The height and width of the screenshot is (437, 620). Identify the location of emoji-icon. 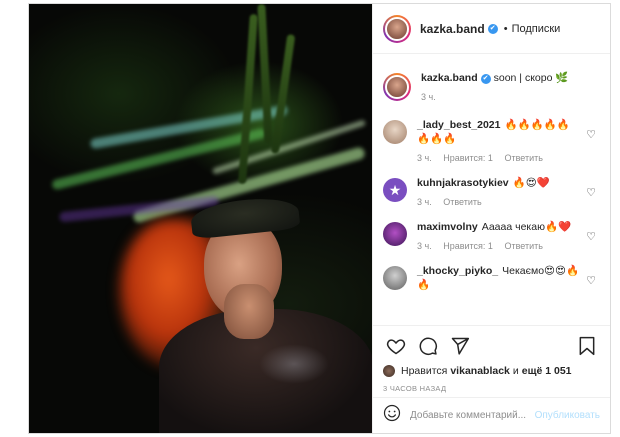
(392, 415).